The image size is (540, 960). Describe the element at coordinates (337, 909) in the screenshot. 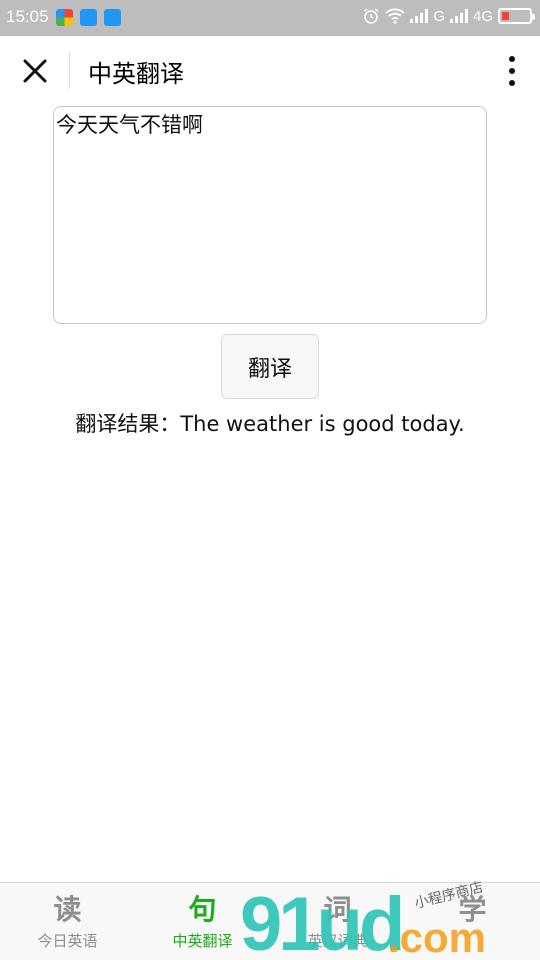

I see `word-icon: 词` at that location.